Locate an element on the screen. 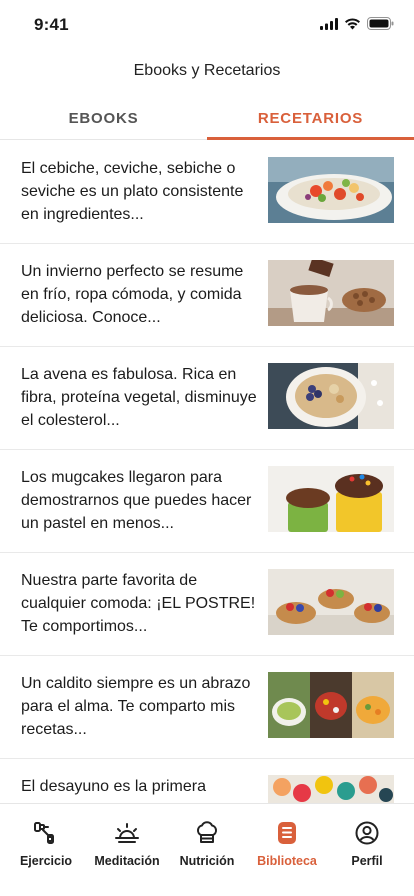  hot-chocolate-image is located at coordinates (331, 293).